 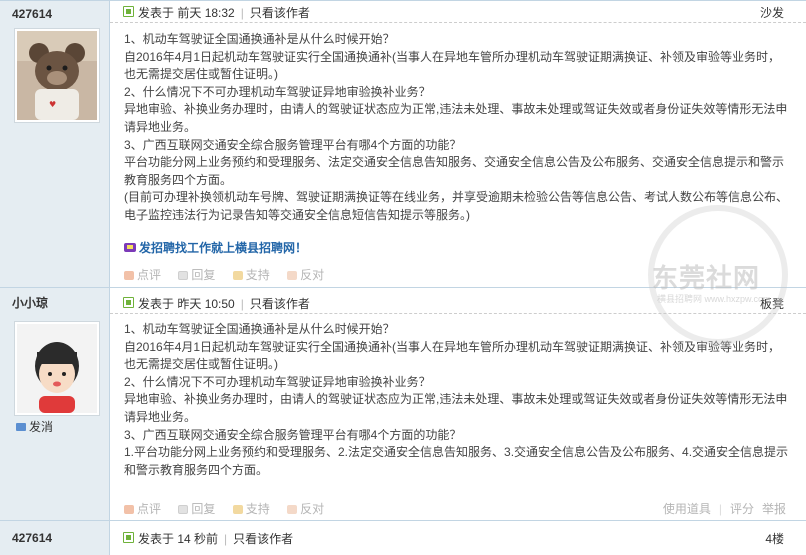 What do you see at coordinates (41, 427) in the screenshot?
I see `send-message-label: 发消` at bounding box center [41, 427].